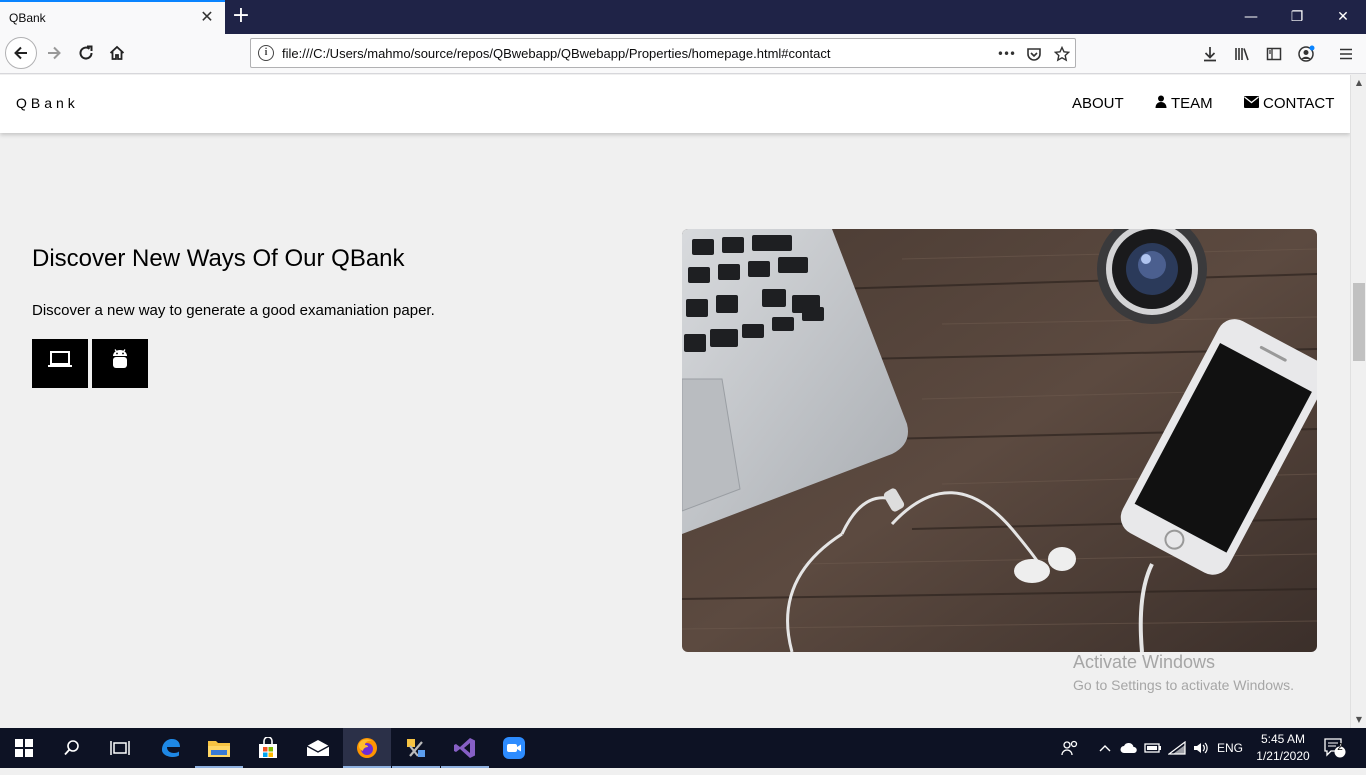 The image size is (1366, 775). Describe the element at coordinates (1183, 685) in the screenshot. I see `activate-windows-hint: Go to Settings to activate Windows.` at that location.